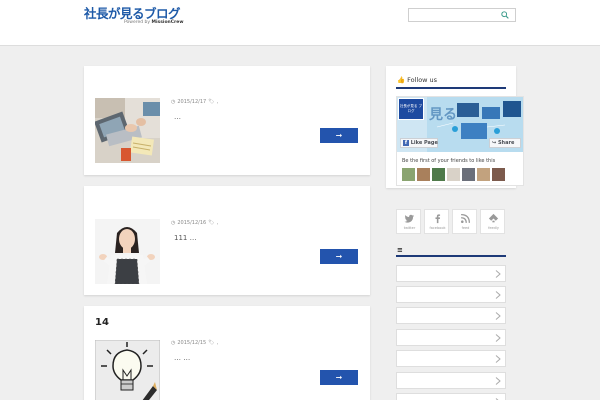 The width and height of the screenshot is (600, 400). Describe the element at coordinates (419, 143) in the screenshot. I see `facebook-like-button: f Like Page` at that location.